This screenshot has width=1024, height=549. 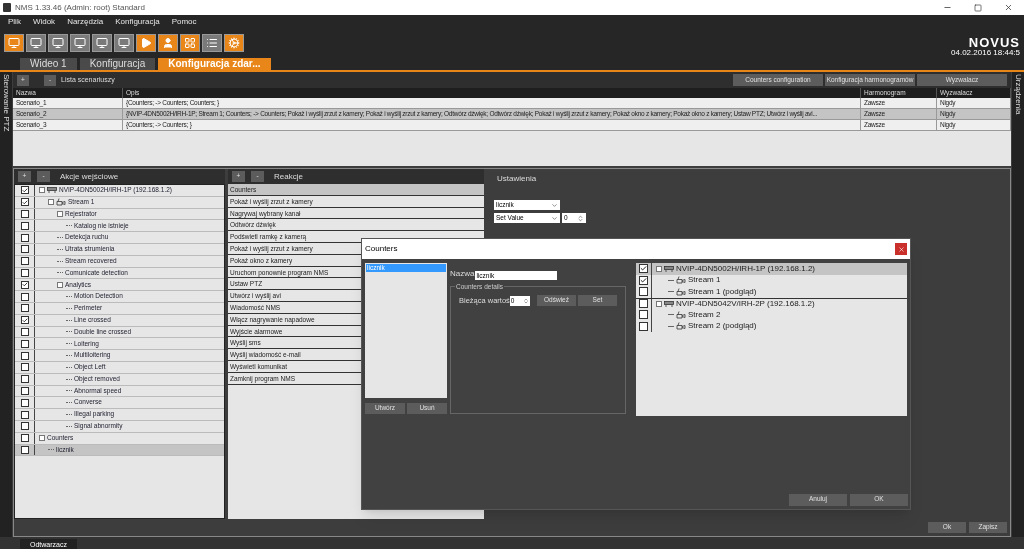 What do you see at coordinates (704, 280) in the screenshot?
I see `tree-item: Stream 1` at bounding box center [704, 280].